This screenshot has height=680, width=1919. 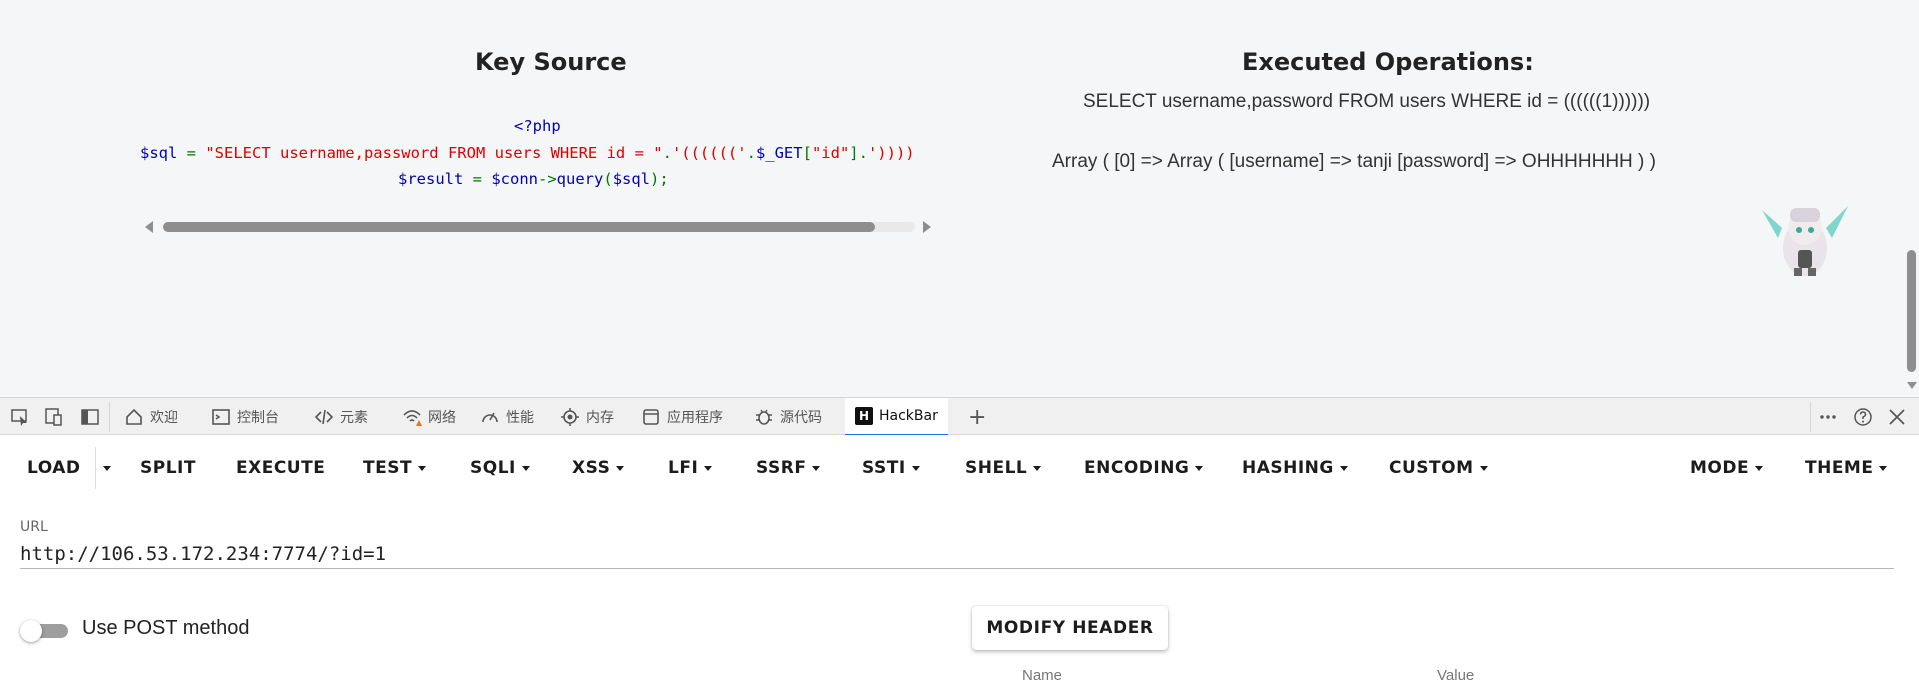 What do you see at coordinates (442, 418) in the screenshot?
I see `tab-label: 网络` at bounding box center [442, 418].